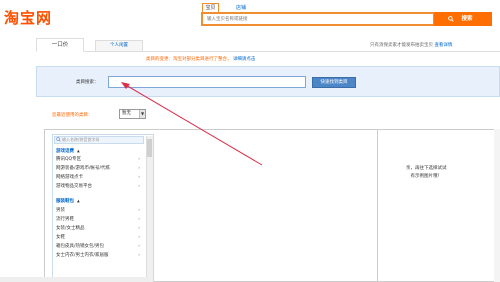 Image resolution: width=500 pixels, height=282 pixels. Describe the element at coordinates (377, 205) in the screenshot. I see `column-divider` at that location.